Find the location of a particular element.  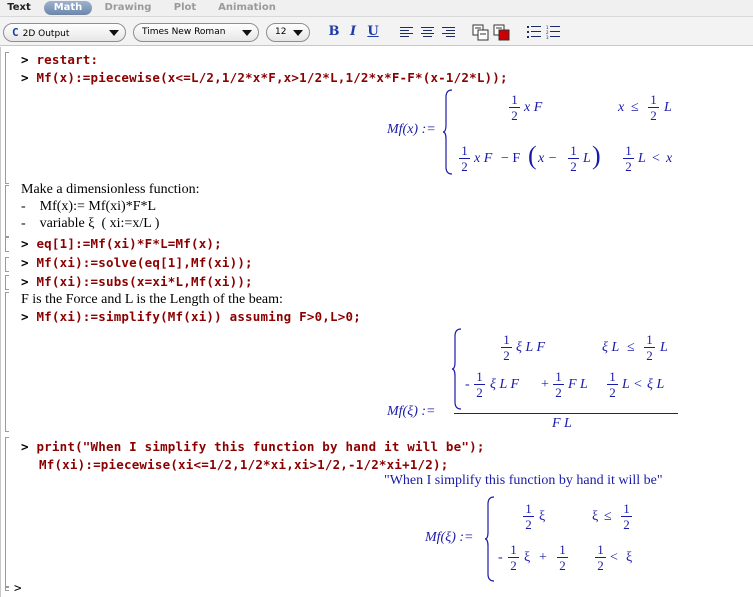

code-mode-icon: C is located at coordinates (15, 32).